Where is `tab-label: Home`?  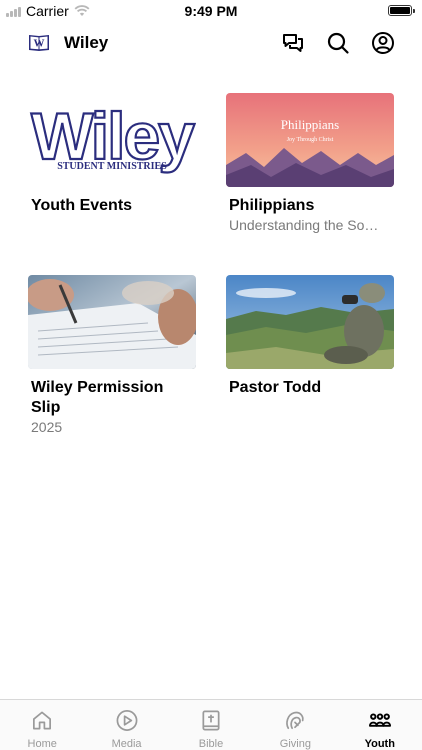
tab-label: Home is located at coordinates (42, 744).